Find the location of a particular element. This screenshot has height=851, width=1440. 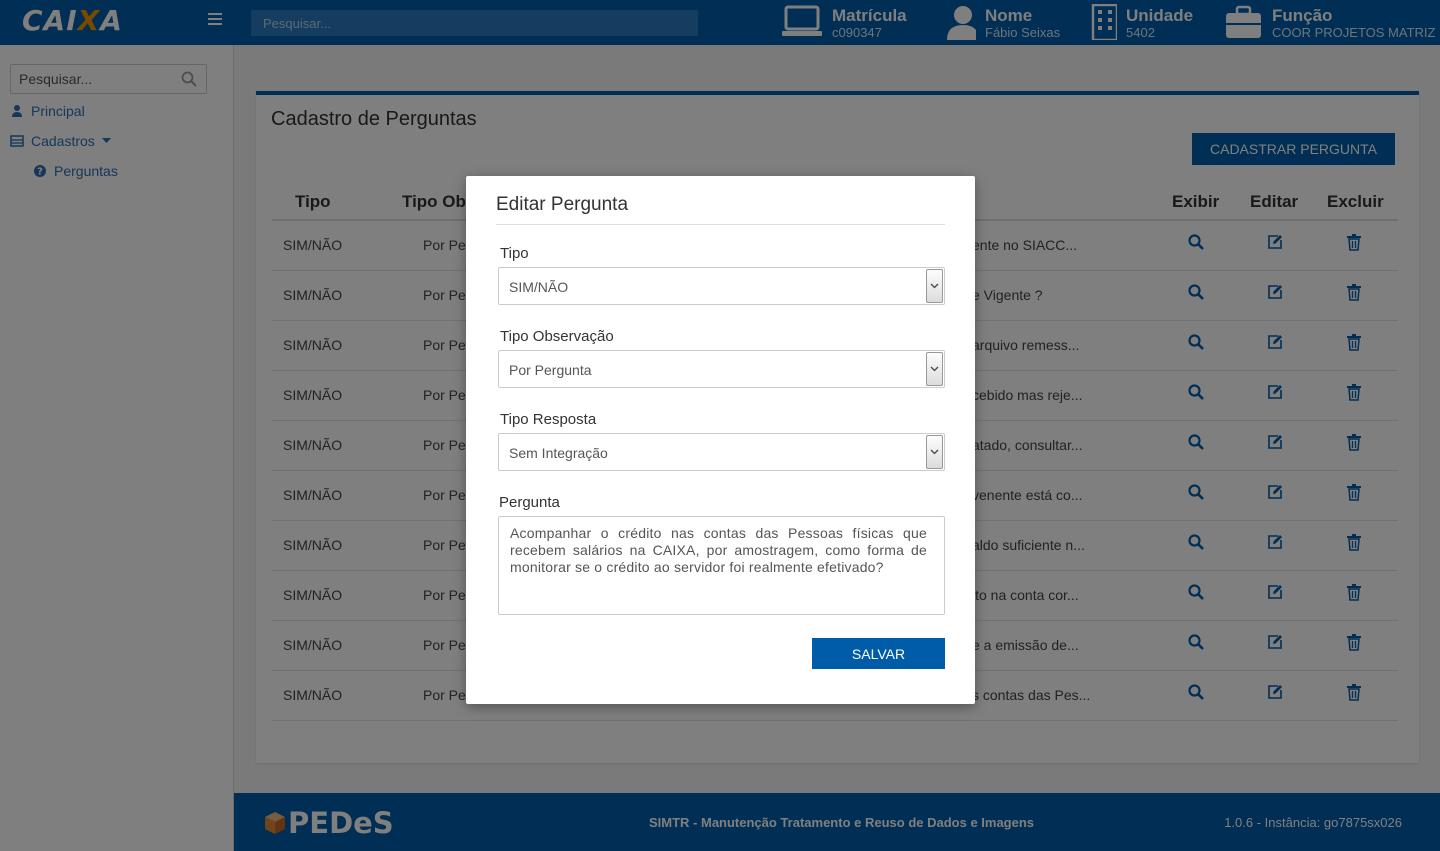

modal-divider is located at coordinates (720, 224).